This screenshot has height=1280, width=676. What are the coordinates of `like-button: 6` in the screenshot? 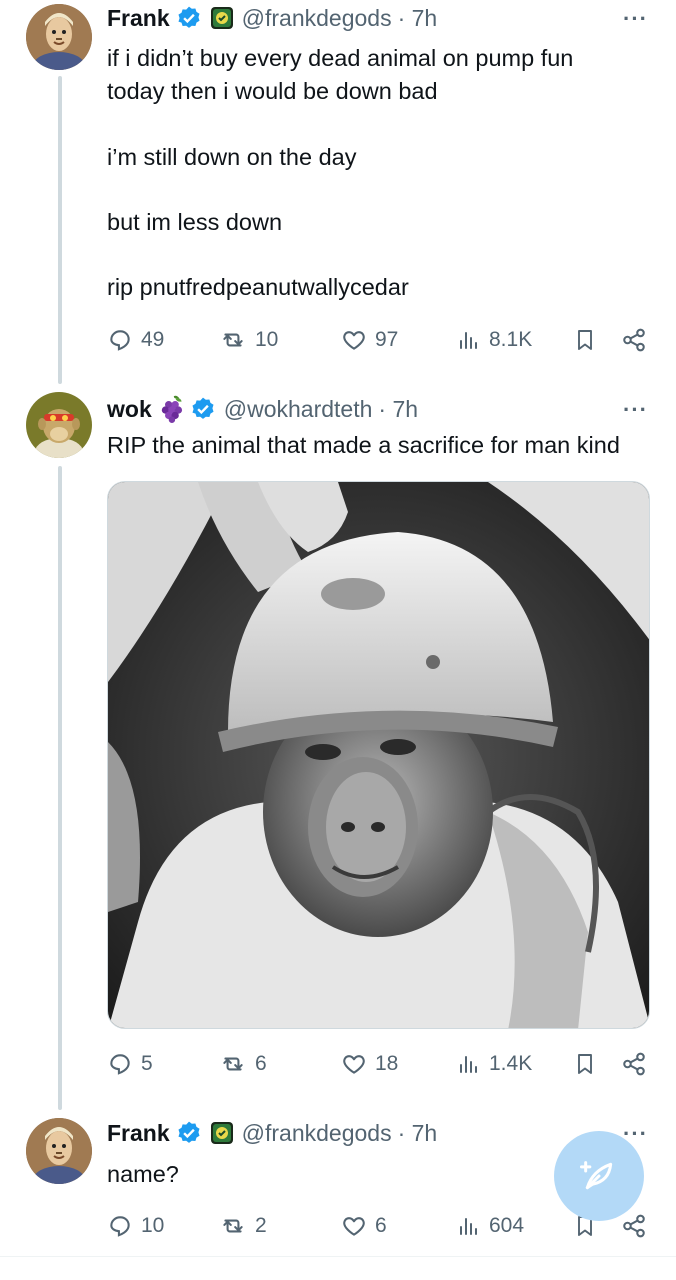 It's located at (364, 1226).